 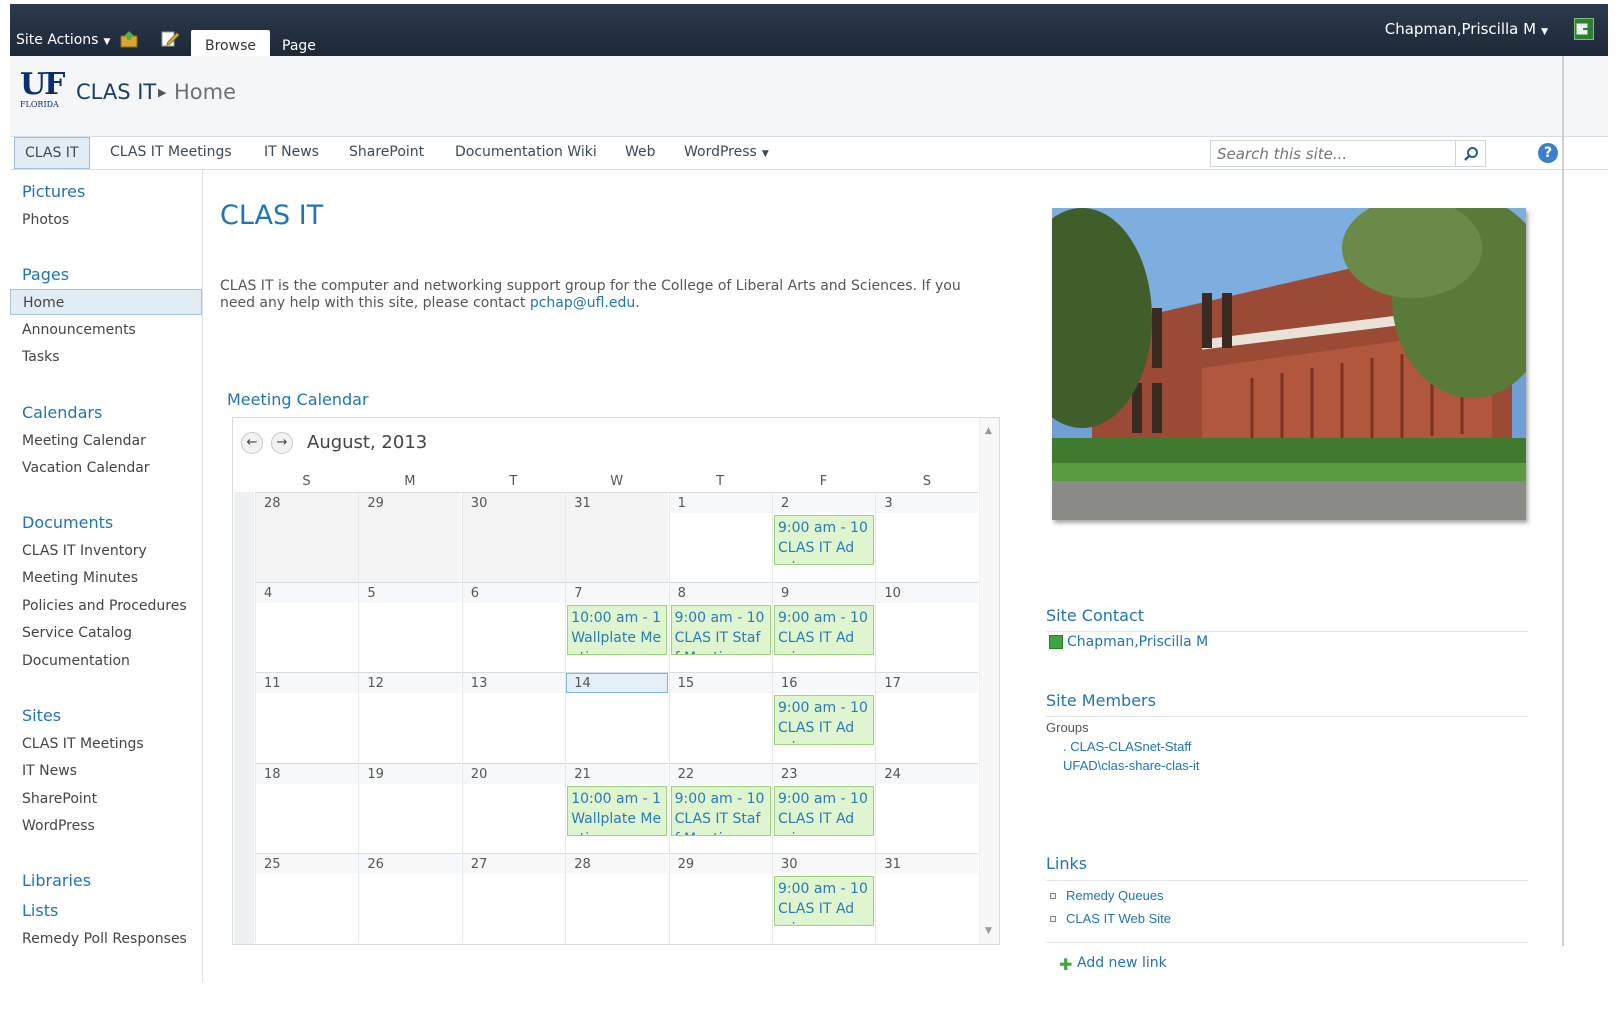 I want to click on calendar-day-cell: 11, so click(x=306, y=717).